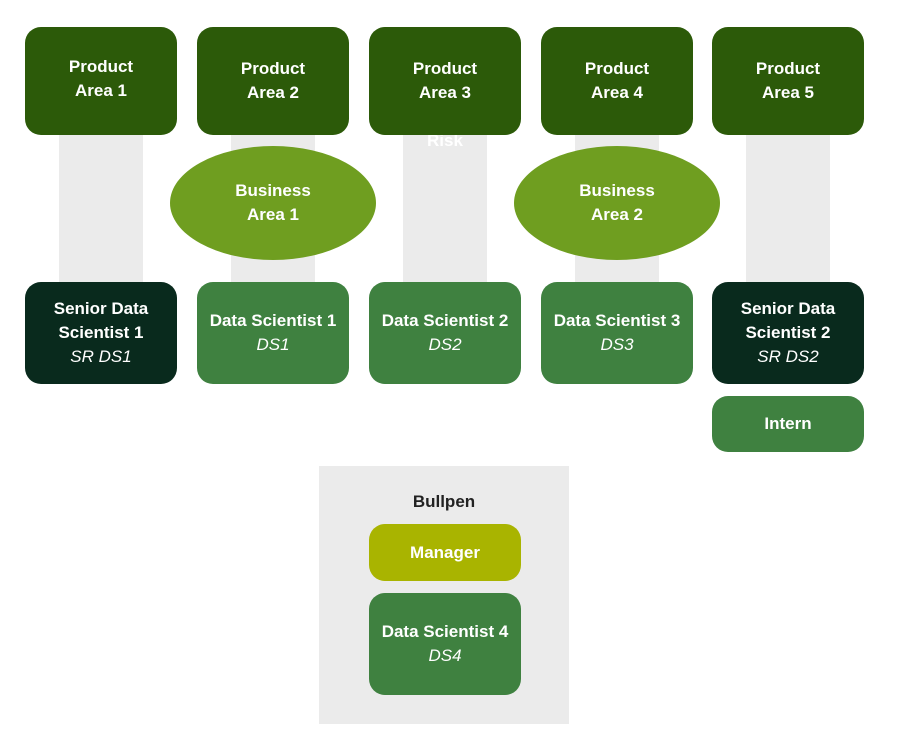 This screenshot has width=918, height=745. Describe the element at coordinates (788, 81) in the screenshot. I see `product-area-5: Product Area 5` at that location.